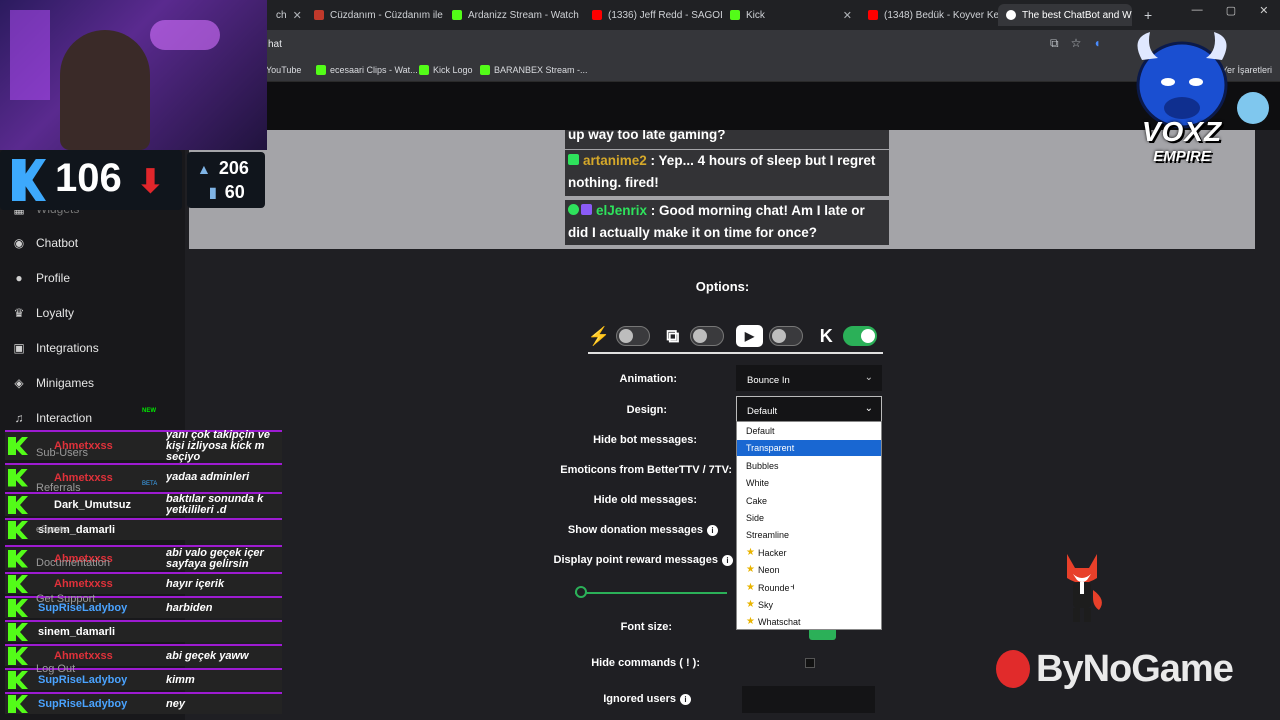  What do you see at coordinates (860, 336) in the screenshot?
I see `kick-toggle` at bounding box center [860, 336].